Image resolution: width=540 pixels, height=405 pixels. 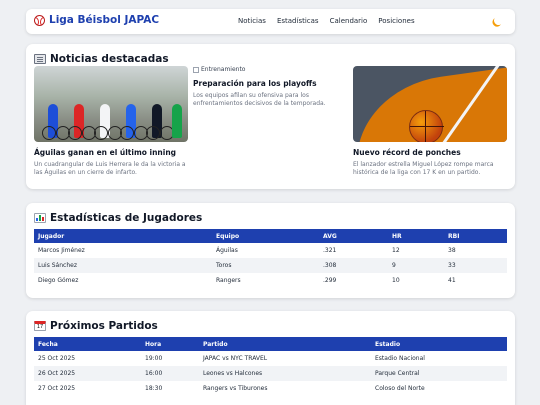 I want to click on news-headline: Preparación para los playoffs, so click(x=270, y=83).